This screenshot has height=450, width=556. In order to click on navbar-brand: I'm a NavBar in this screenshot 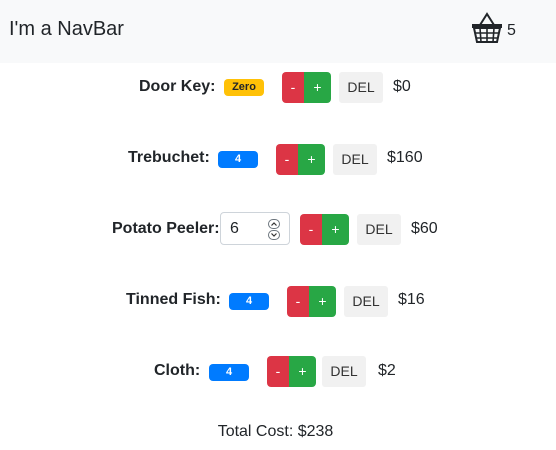, I will do `click(66, 29)`.